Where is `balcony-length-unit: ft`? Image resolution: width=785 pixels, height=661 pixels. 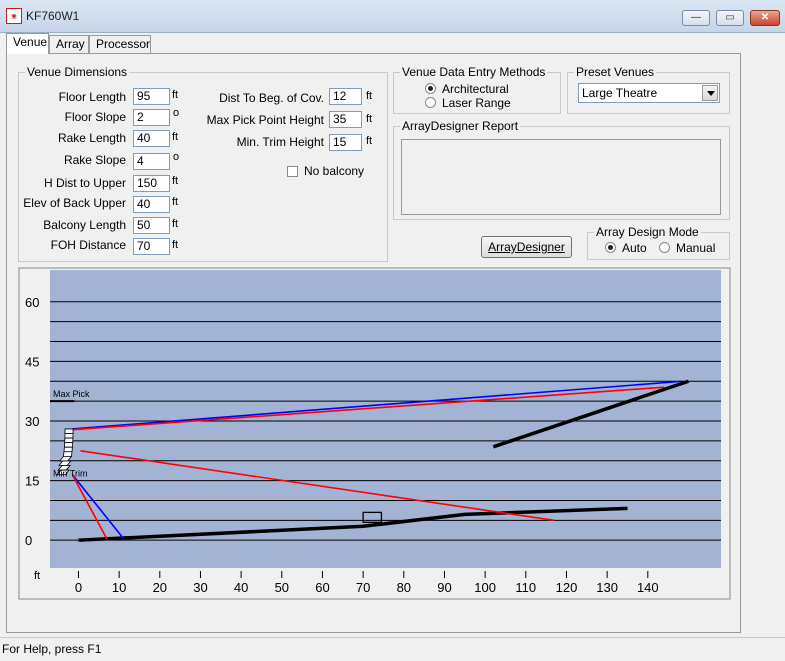 balcony-length-unit: ft is located at coordinates (175, 224).